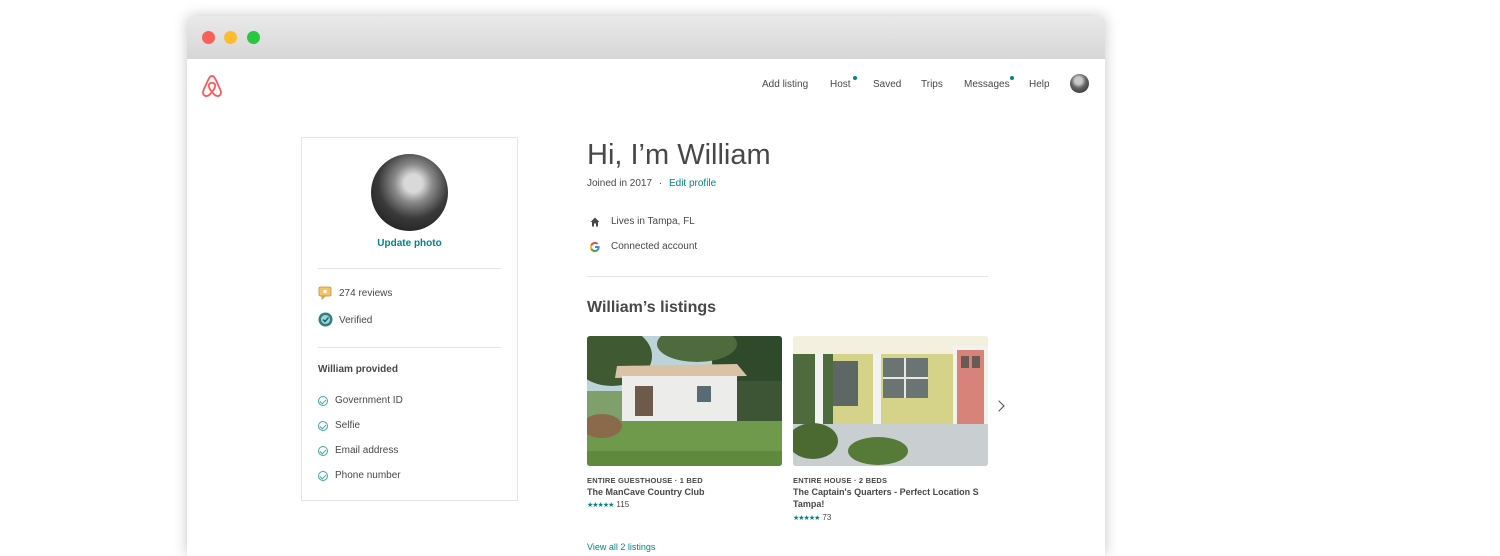 The height and width of the screenshot is (556, 1500). Describe the element at coordinates (595, 247) in the screenshot. I see `google-icon` at that location.